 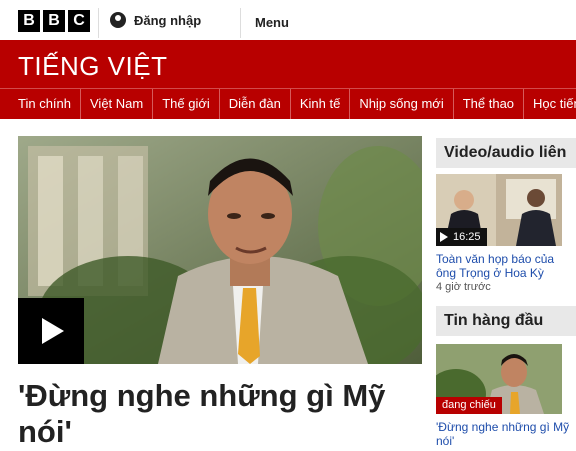 What do you see at coordinates (463, 287) in the screenshot?
I see `video-timestamp: 4 giờ trước` at bounding box center [463, 287].